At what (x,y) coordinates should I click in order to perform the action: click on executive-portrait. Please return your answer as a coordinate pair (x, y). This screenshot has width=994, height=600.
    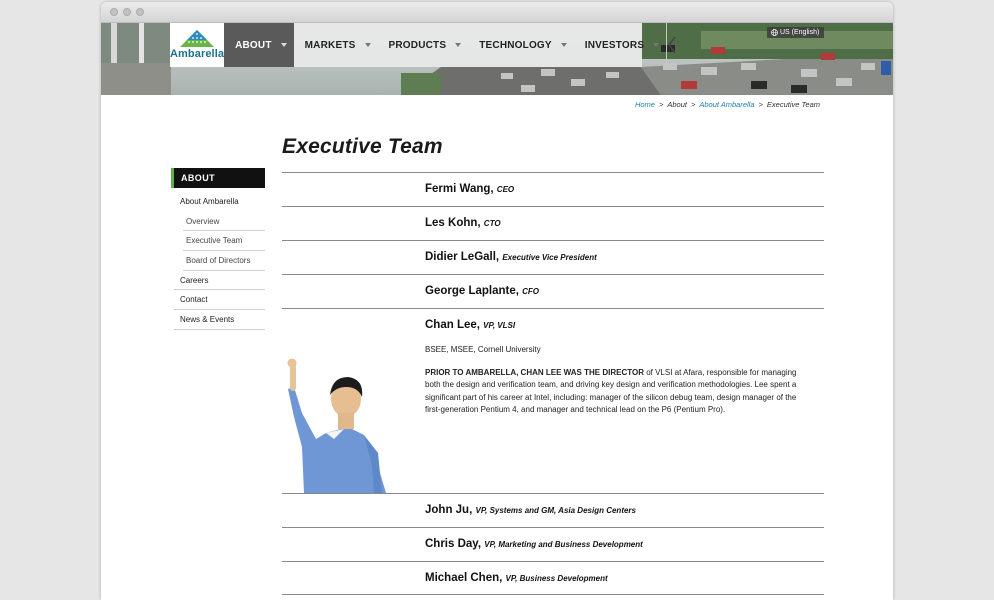
    Looking at the image, I should click on (336, 425).